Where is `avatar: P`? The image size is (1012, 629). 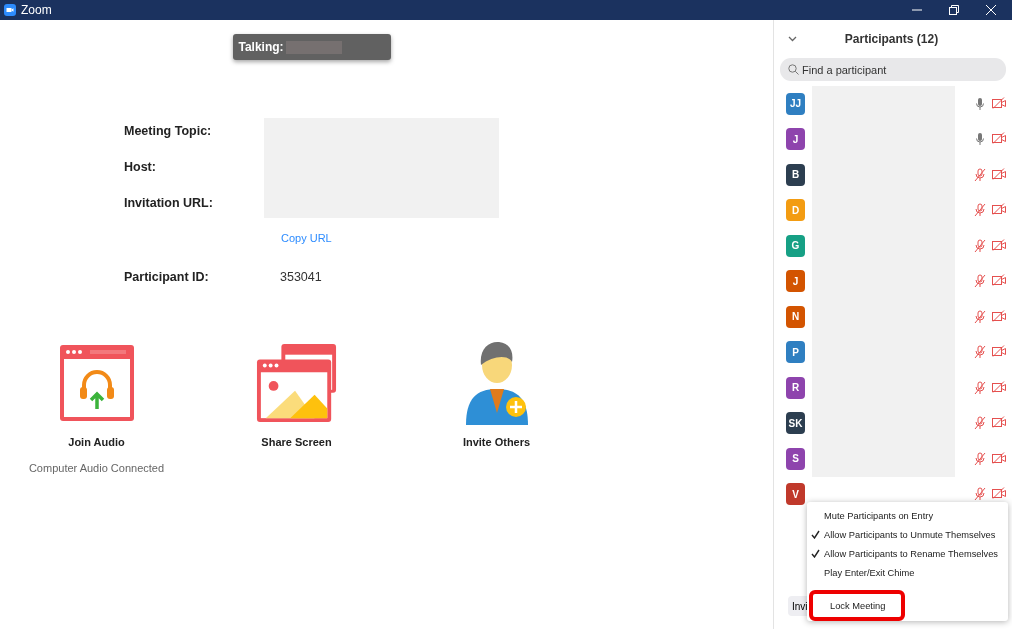
avatar: P is located at coordinates (795, 352).